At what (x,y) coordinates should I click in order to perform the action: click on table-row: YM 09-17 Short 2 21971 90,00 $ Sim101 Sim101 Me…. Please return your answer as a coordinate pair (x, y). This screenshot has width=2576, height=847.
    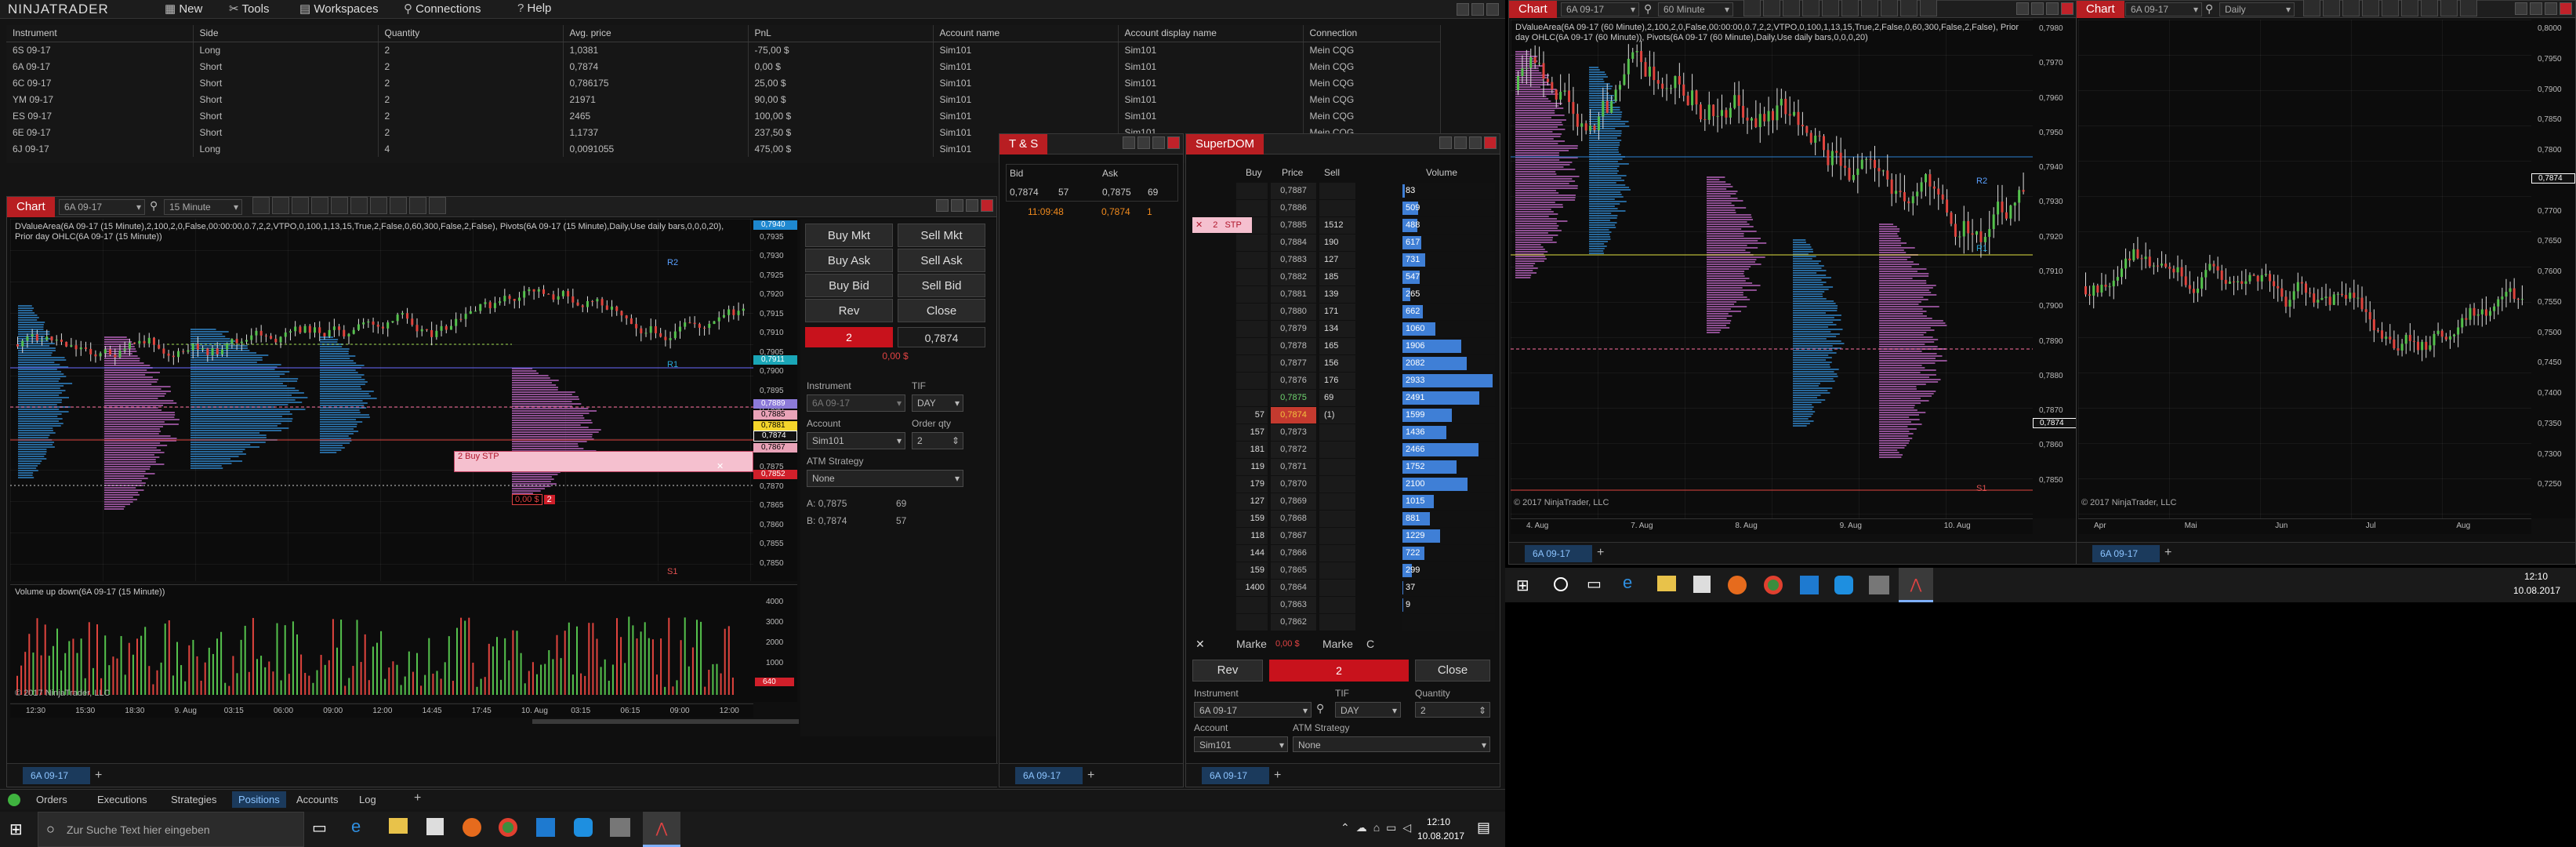
    Looking at the image, I should click on (724, 99).